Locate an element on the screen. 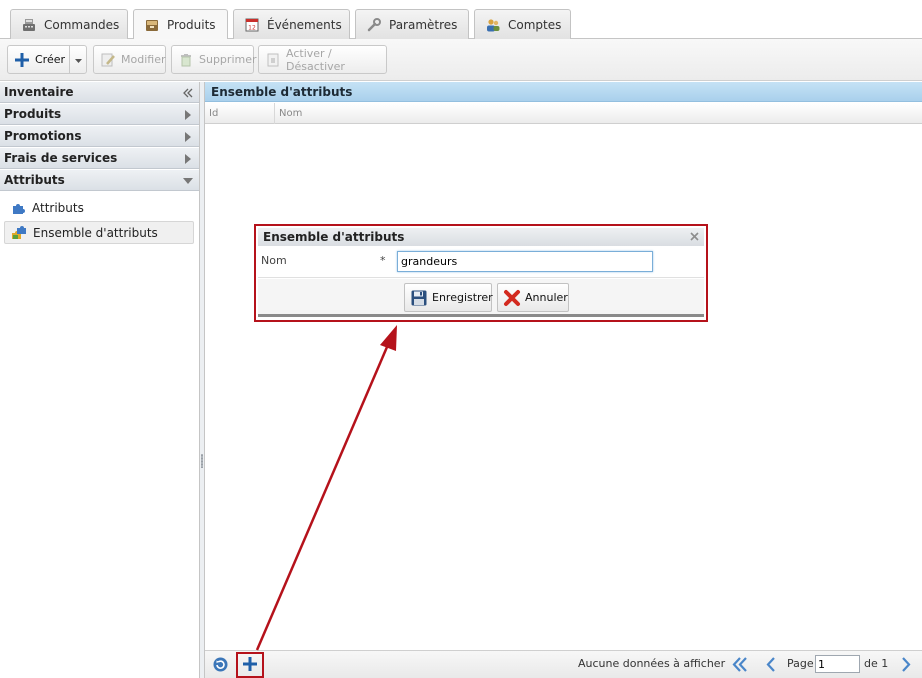 The height and width of the screenshot is (678, 922). tab-parametres-label: Paramètres is located at coordinates (423, 24).